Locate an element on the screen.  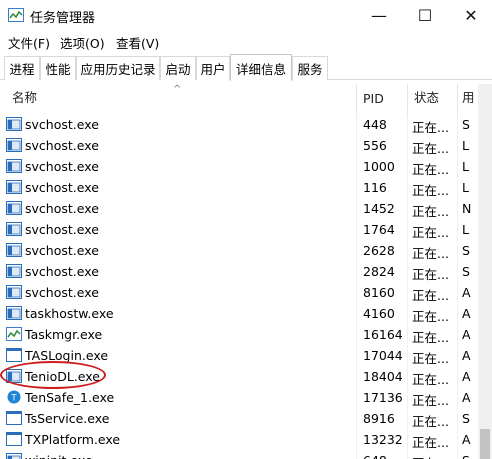
process-name: TXPlatform.exe is located at coordinates (73, 439).